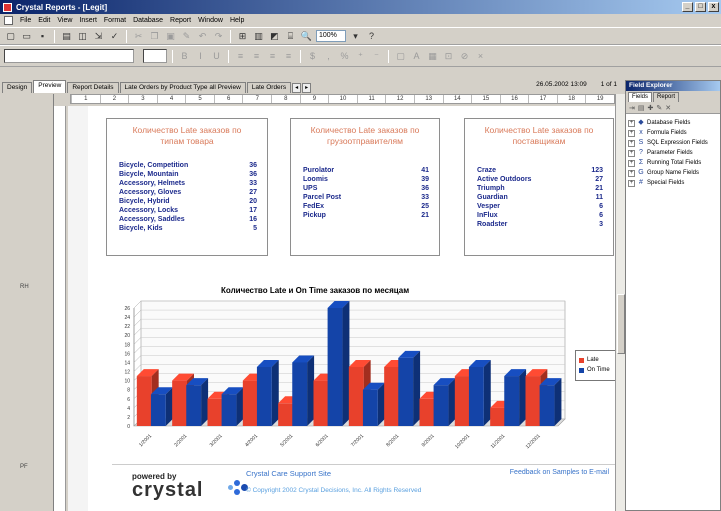  I want to click on insert-chart-icon: ▥, so click(258, 36).